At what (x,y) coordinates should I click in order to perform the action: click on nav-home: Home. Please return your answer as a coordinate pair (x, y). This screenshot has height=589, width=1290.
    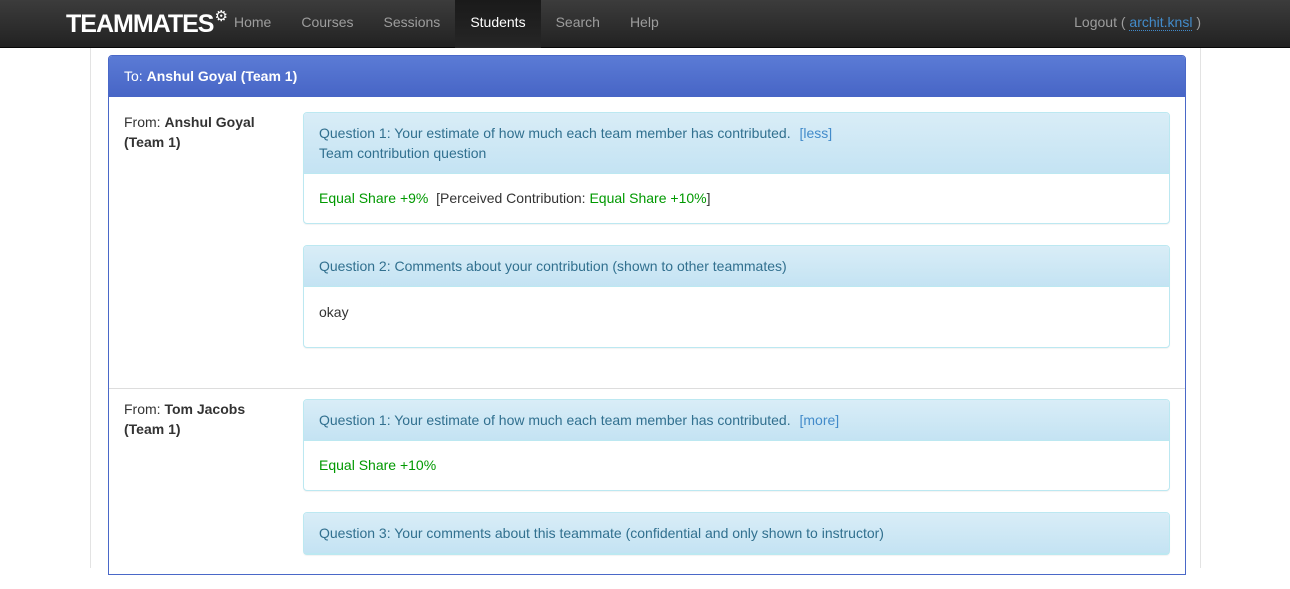
    Looking at the image, I should click on (252, 24).